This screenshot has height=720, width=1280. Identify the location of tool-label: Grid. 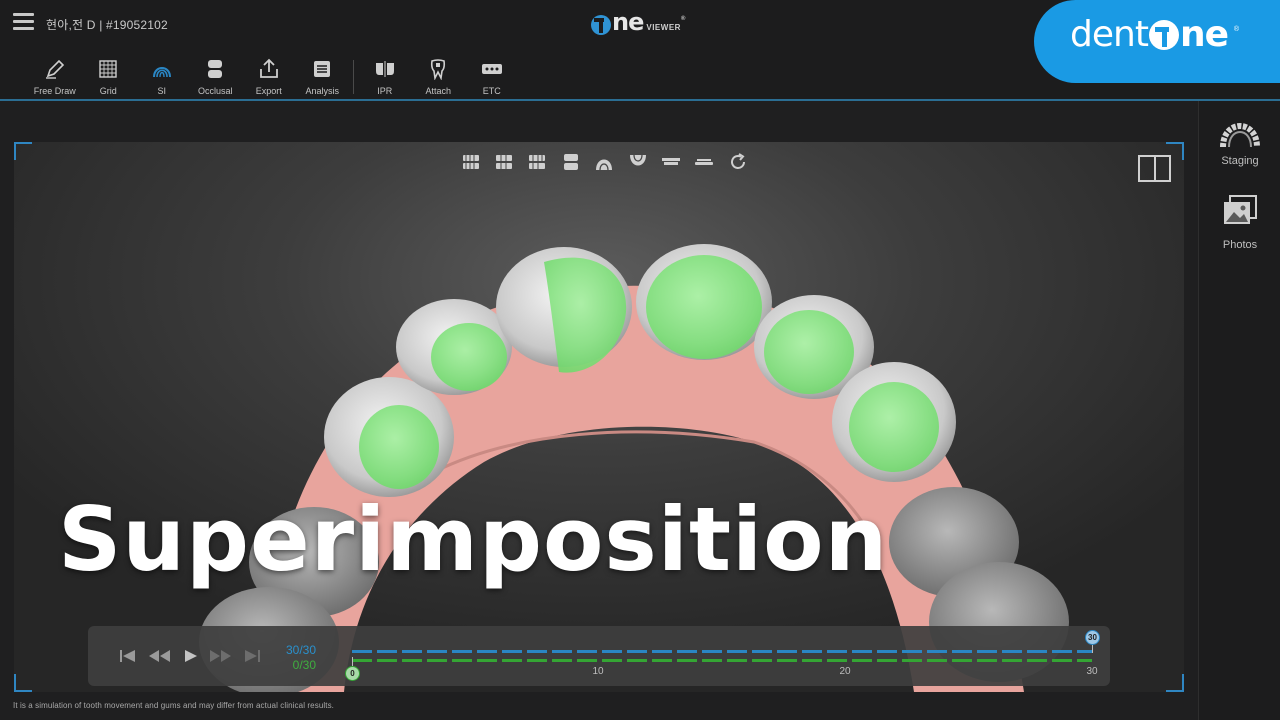
(108, 91).